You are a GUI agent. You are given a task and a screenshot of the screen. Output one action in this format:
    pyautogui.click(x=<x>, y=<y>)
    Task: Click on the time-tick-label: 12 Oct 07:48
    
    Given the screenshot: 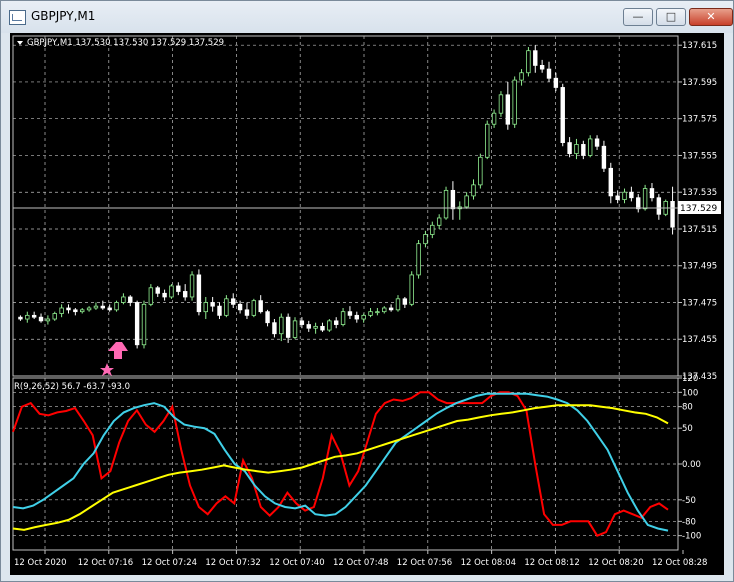 What is the action you would take?
    pyautogui.click(x=360, y=563)
    